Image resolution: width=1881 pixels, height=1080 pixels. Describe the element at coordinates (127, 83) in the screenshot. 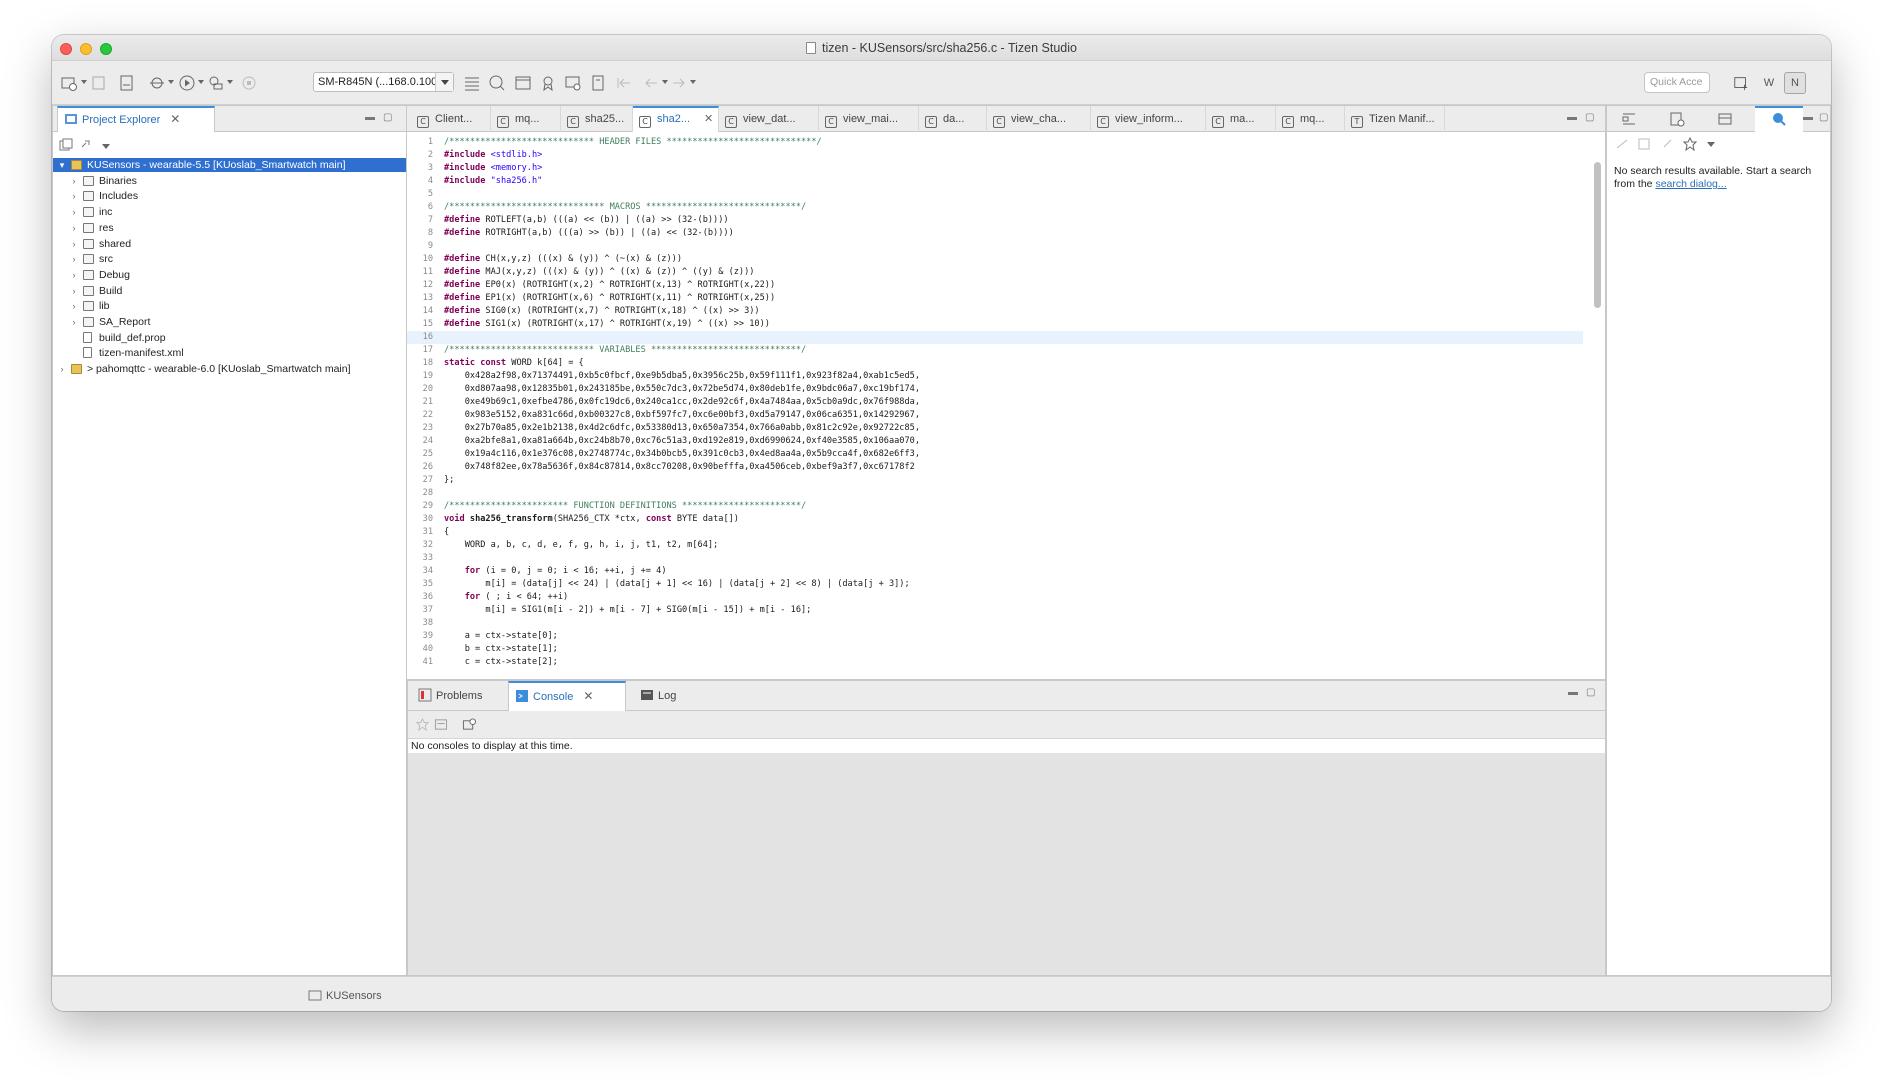

I see `build-icon` at that location.